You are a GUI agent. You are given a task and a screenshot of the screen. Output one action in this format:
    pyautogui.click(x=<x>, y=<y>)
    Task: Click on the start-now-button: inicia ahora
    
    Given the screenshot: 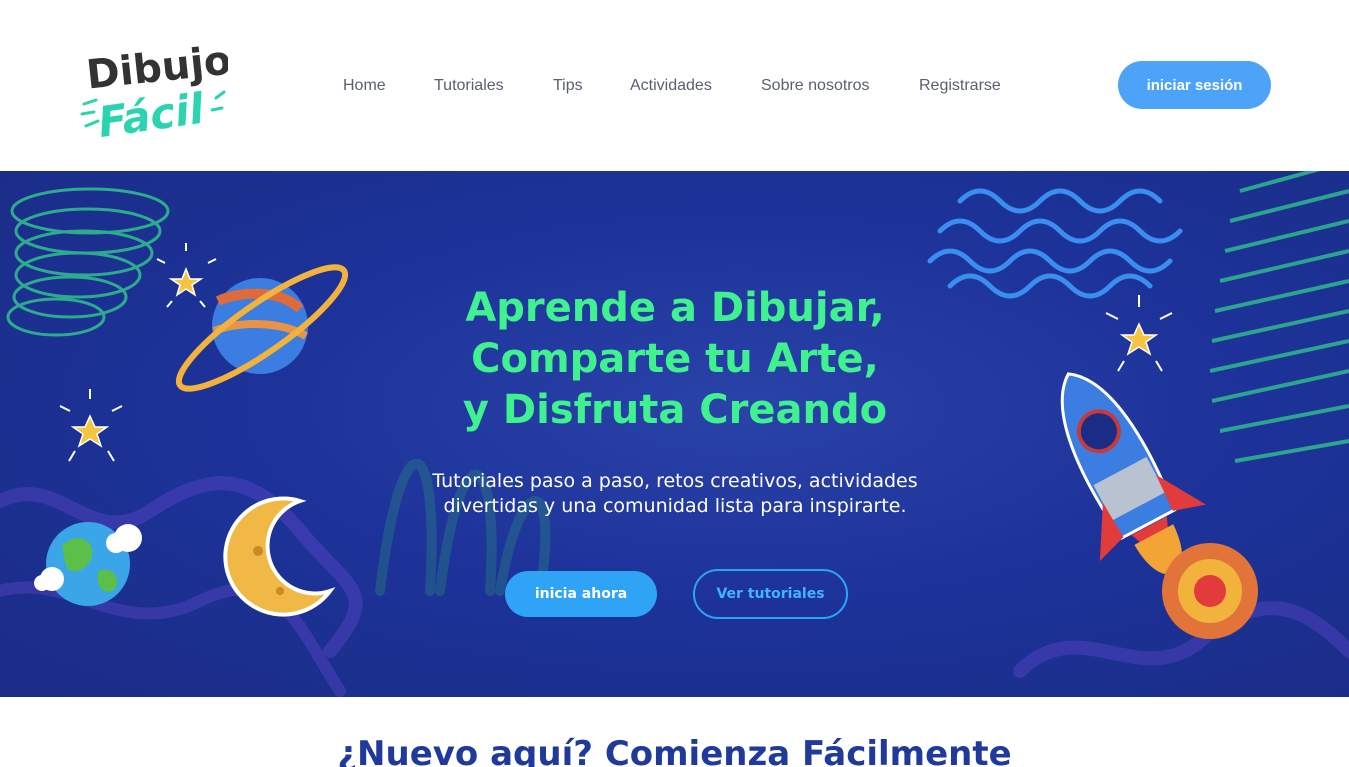 What is the action you would take?
    pyautogui.click(x=581, y=594)
    